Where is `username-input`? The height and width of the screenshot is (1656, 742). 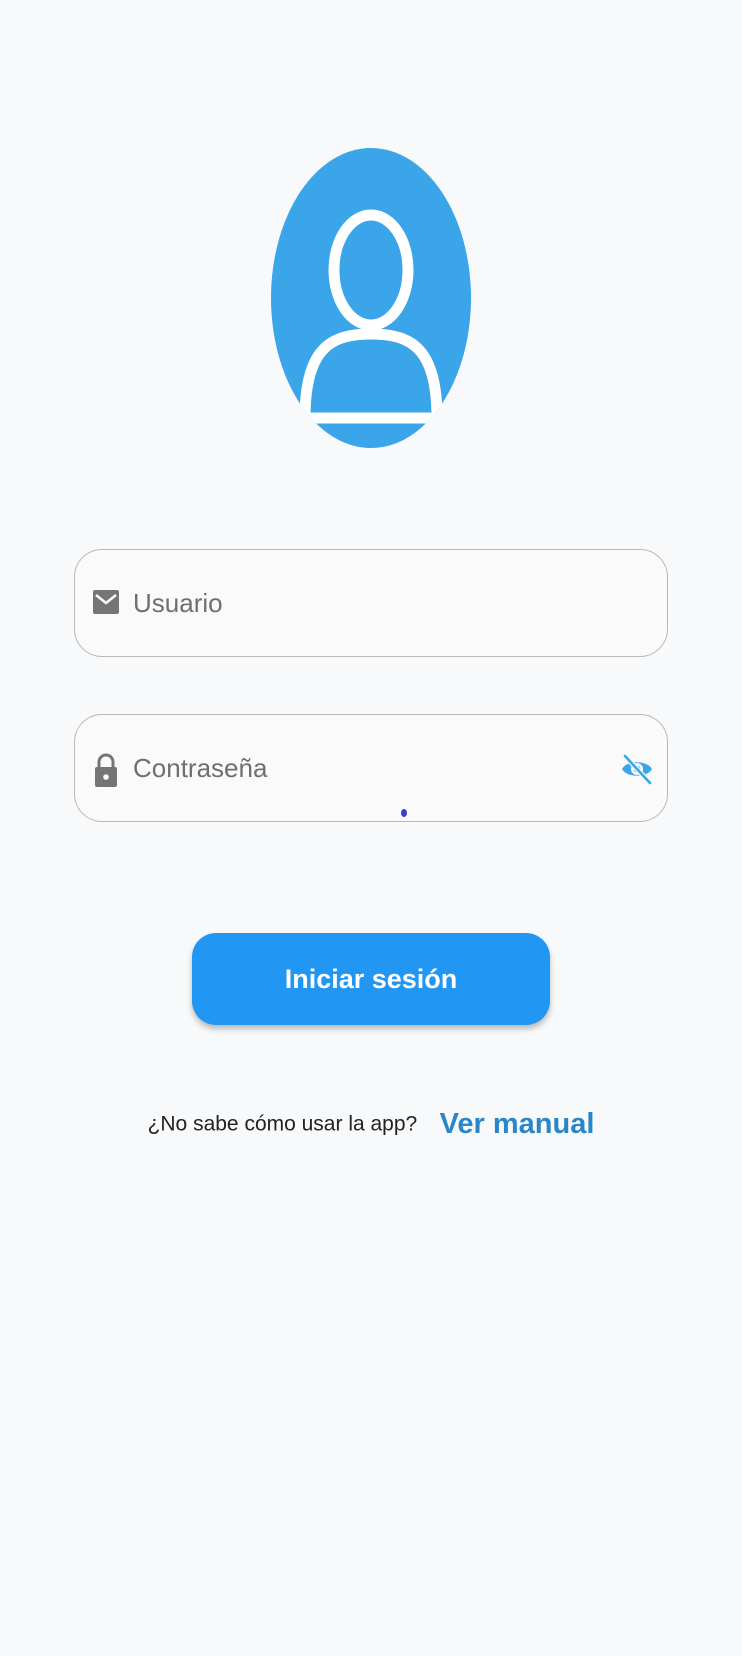
username-input is located at coordinates (353, 603).